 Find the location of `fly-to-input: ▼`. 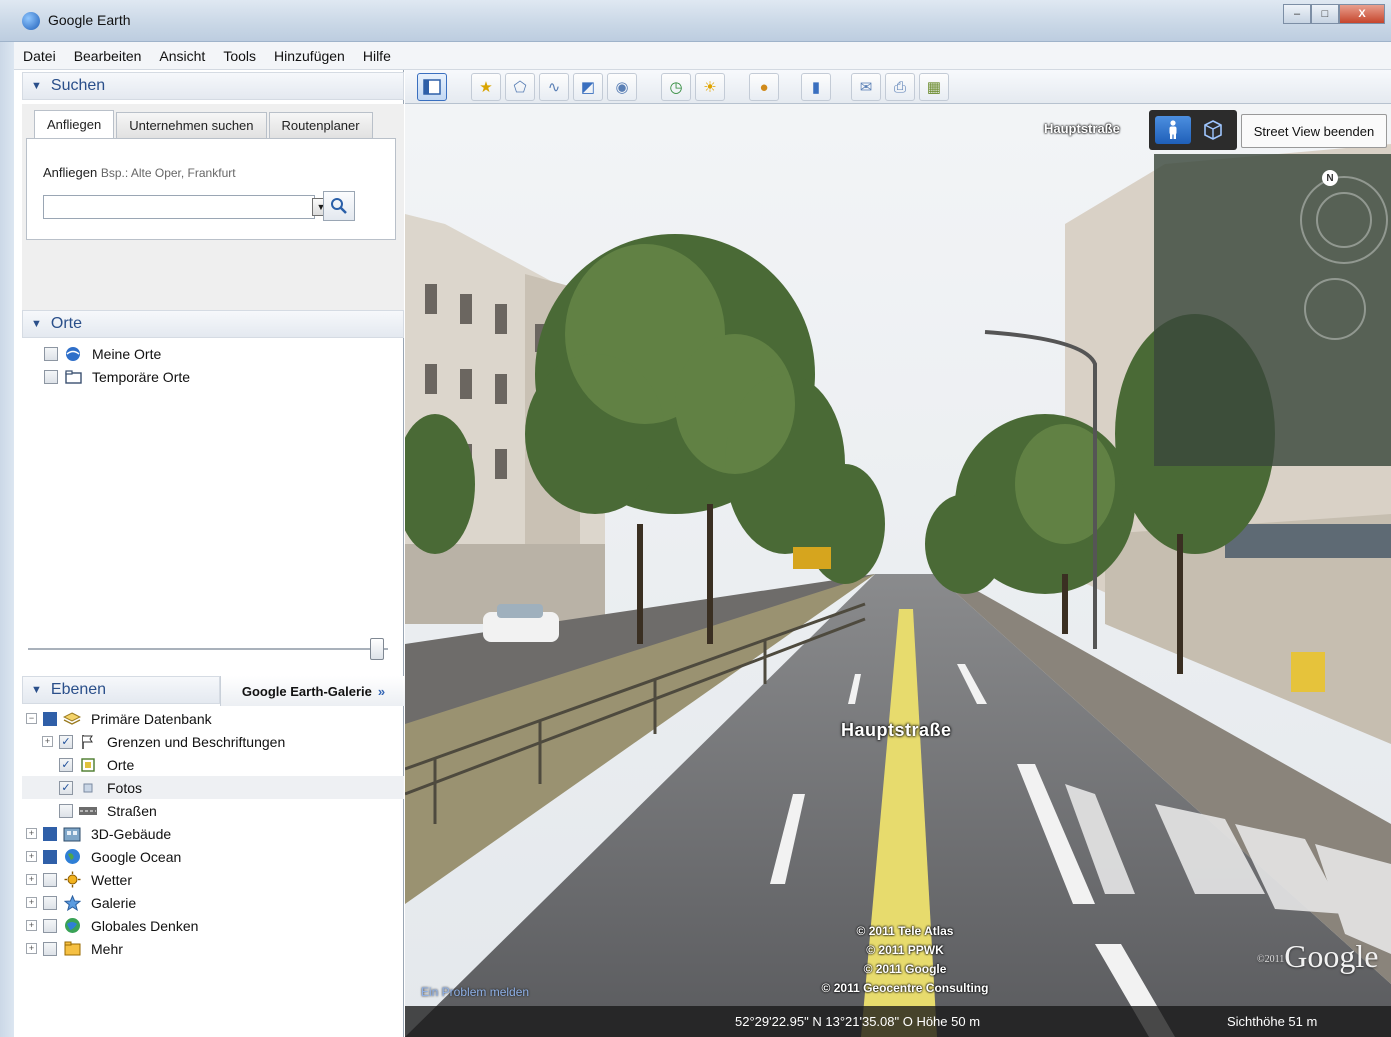

fly-to-input: ▼ is located at coordinates (186, 207).